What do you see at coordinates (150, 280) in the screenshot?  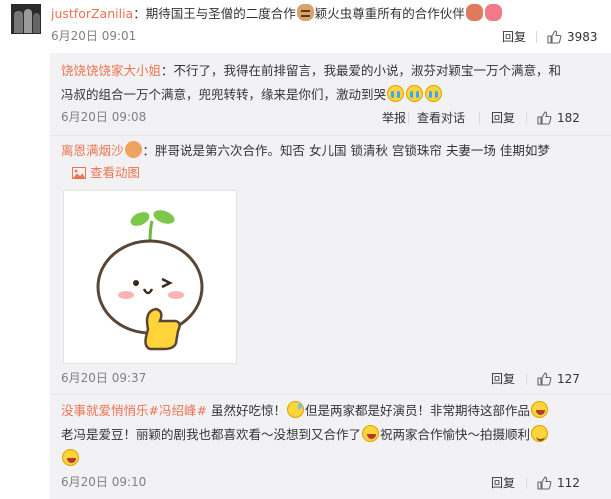 I see `sprout-sticker-illustration` at bounding box center [150, 280].